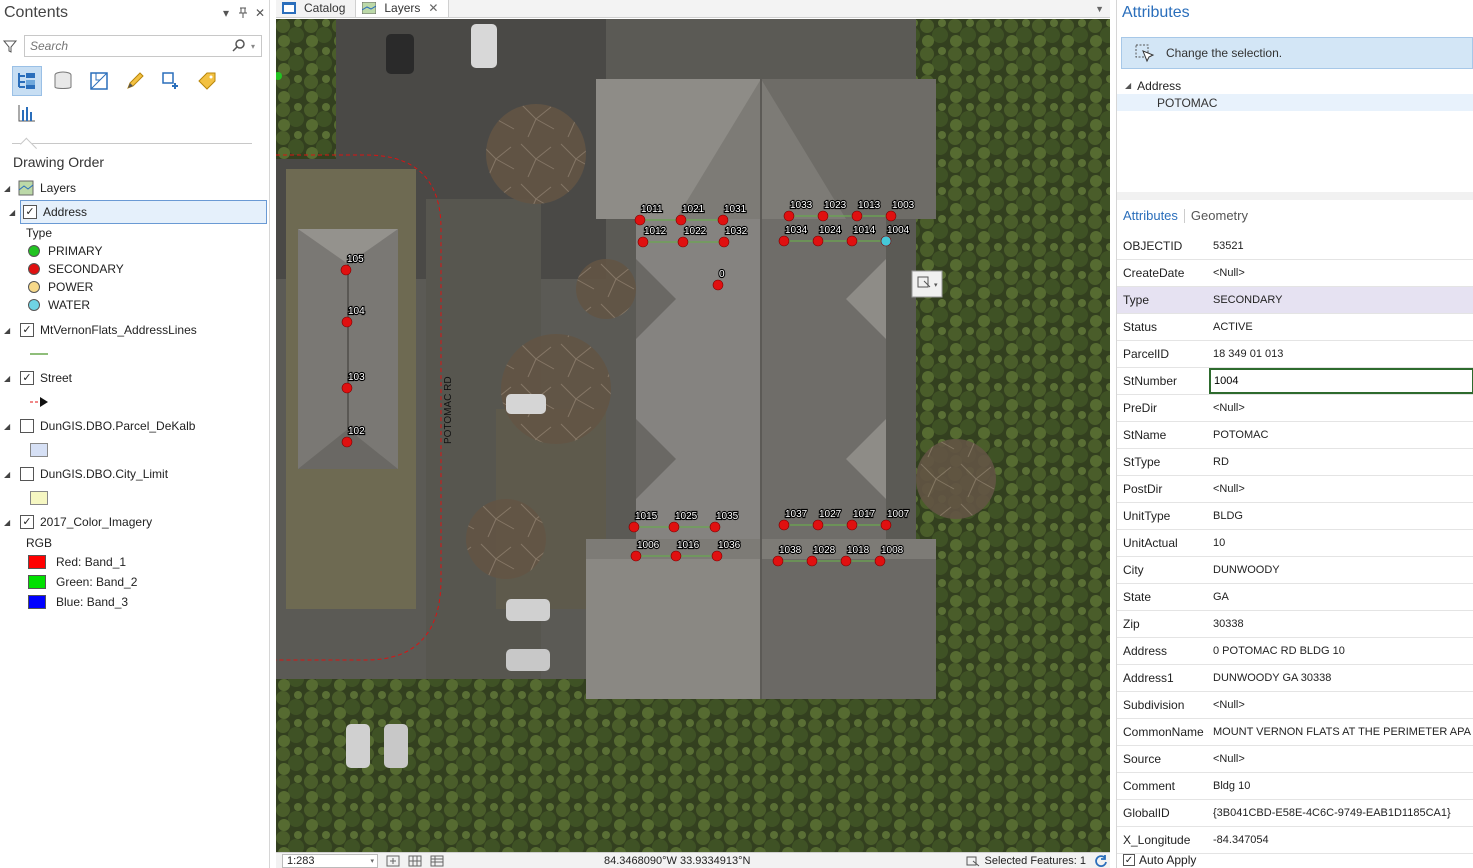 Image resolution: width=1473 pixels, height=868 pixels. I want to click on layer-street: ◢ ✓ Street, so click(134, 378).